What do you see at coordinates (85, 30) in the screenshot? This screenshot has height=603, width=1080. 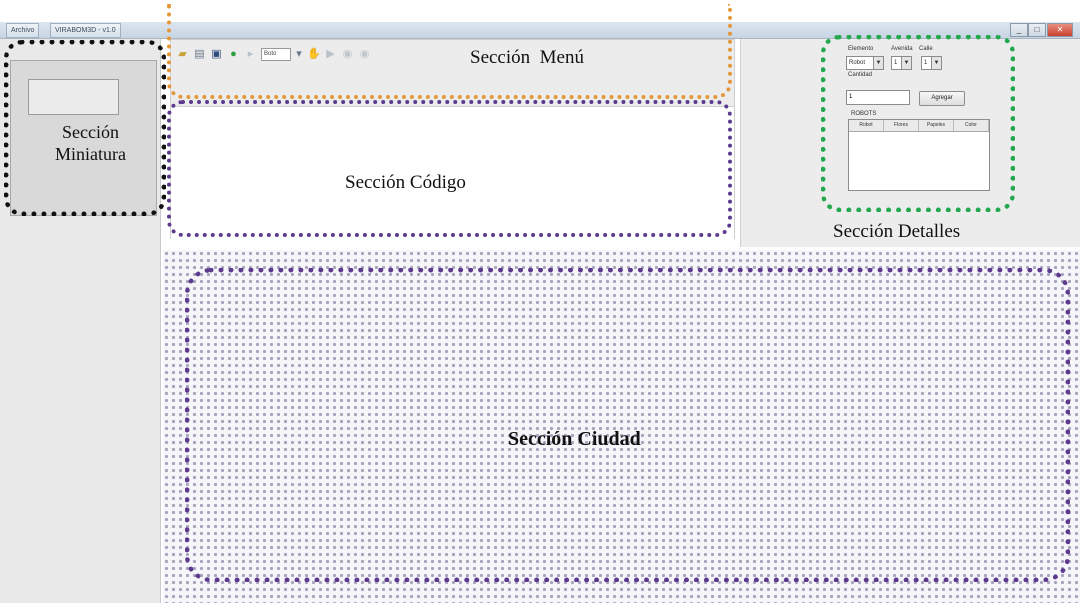 I see `tab-app-title: VIRABOM3D - v1.0` at bounding box center [85, 30].